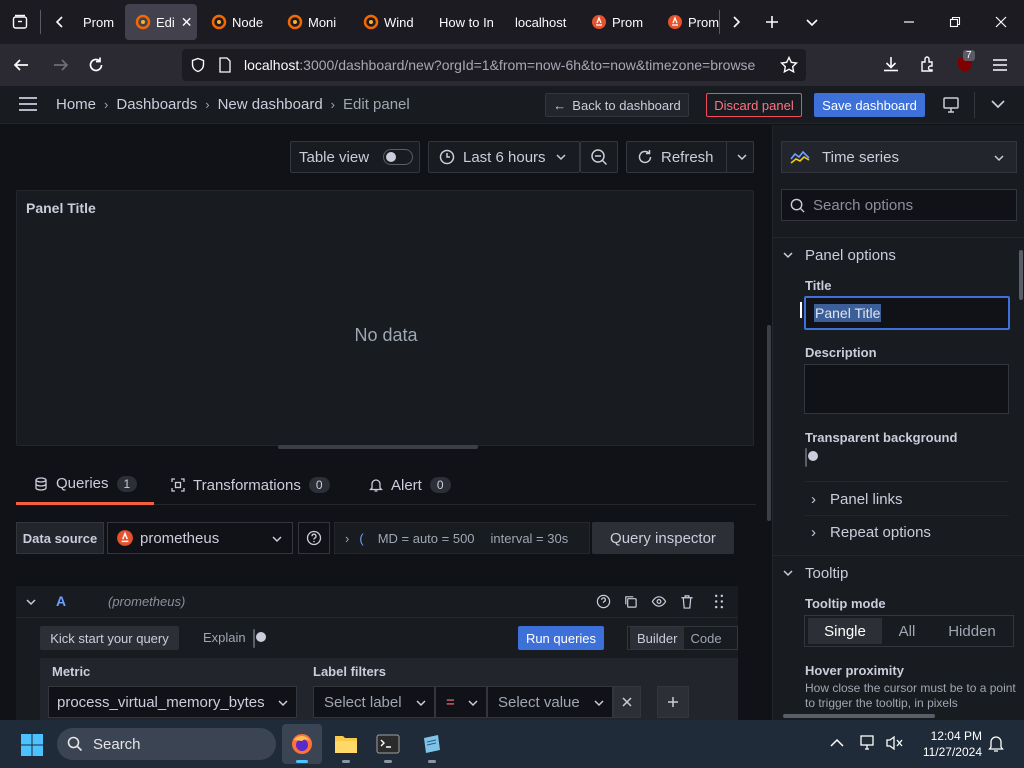  Describe the element at coordinates (948, 744) in the screenshot. I see `taskbar-clock: 12:04 PM 11/27/2024` at that location.